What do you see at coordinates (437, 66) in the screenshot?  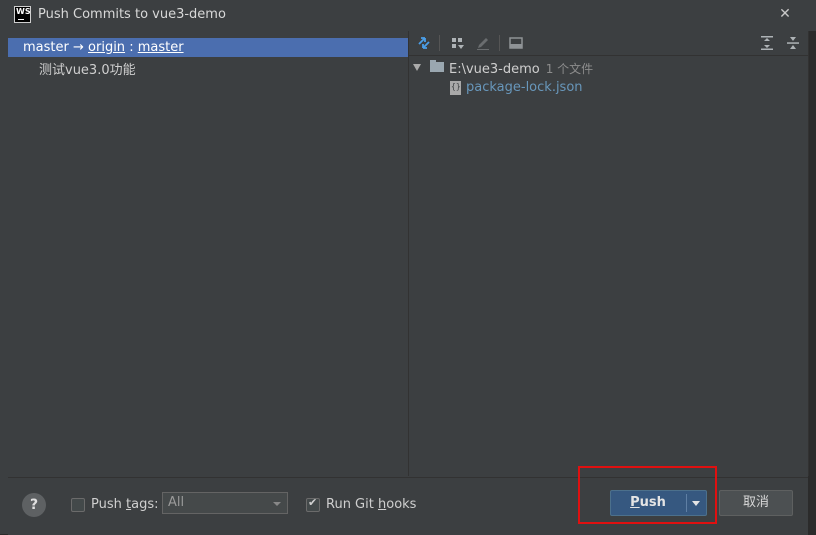 I see `folder-icon` at bounding box center [437, 66].